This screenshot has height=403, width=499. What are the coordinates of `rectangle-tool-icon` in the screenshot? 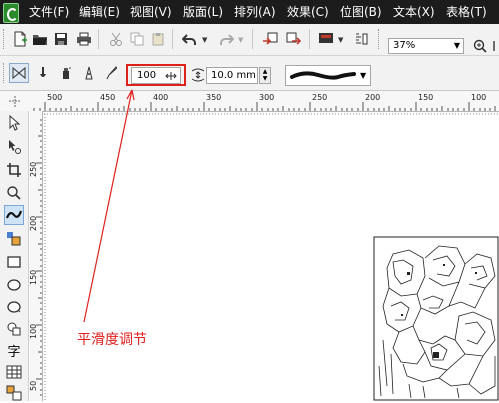 It's located at (14, 262).